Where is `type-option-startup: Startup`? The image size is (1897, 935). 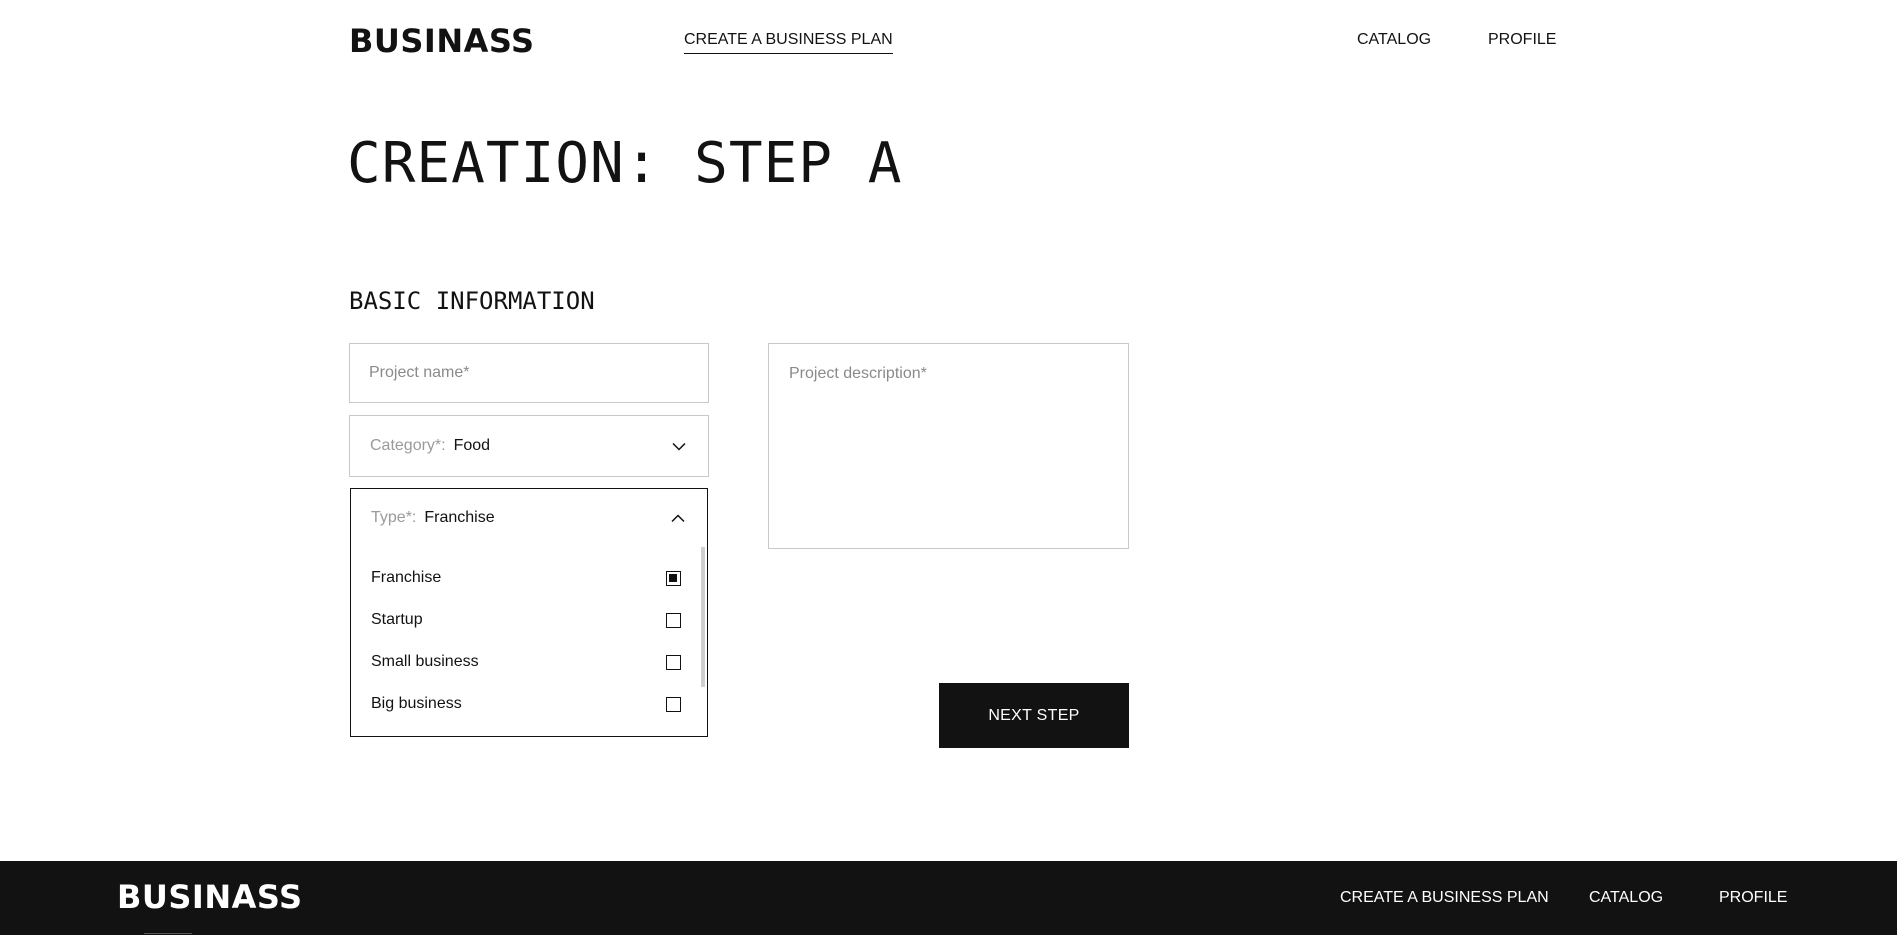
type-option-startup: Startup is located at coordinates (526, 620).